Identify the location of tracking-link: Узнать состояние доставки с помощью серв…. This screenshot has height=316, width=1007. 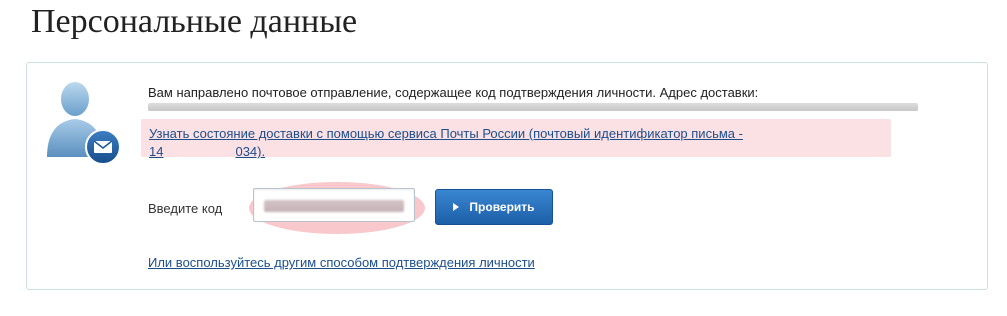
(519, 143).